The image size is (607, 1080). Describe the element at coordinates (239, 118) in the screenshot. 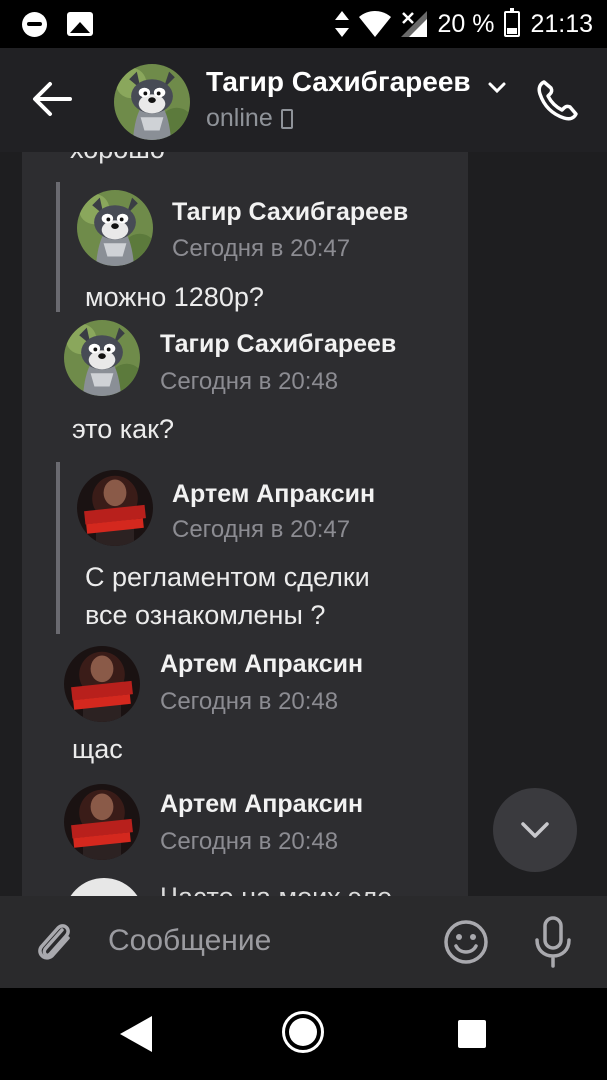

I see `online-status-text: online` at that location.